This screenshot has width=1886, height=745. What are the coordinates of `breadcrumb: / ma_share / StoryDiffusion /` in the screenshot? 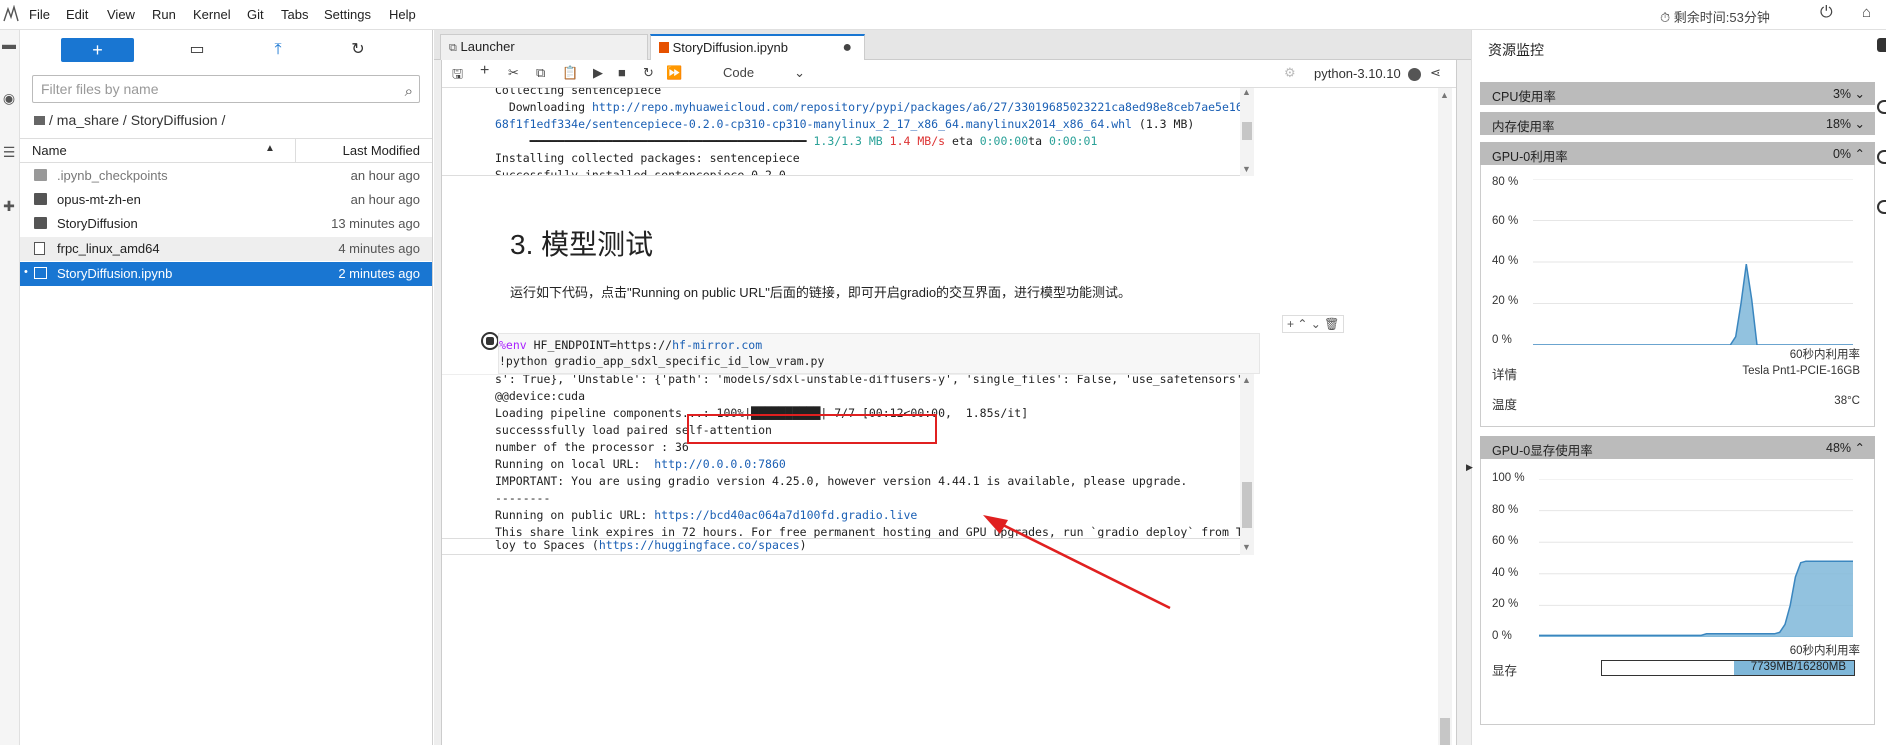 It's located at (129, 120).